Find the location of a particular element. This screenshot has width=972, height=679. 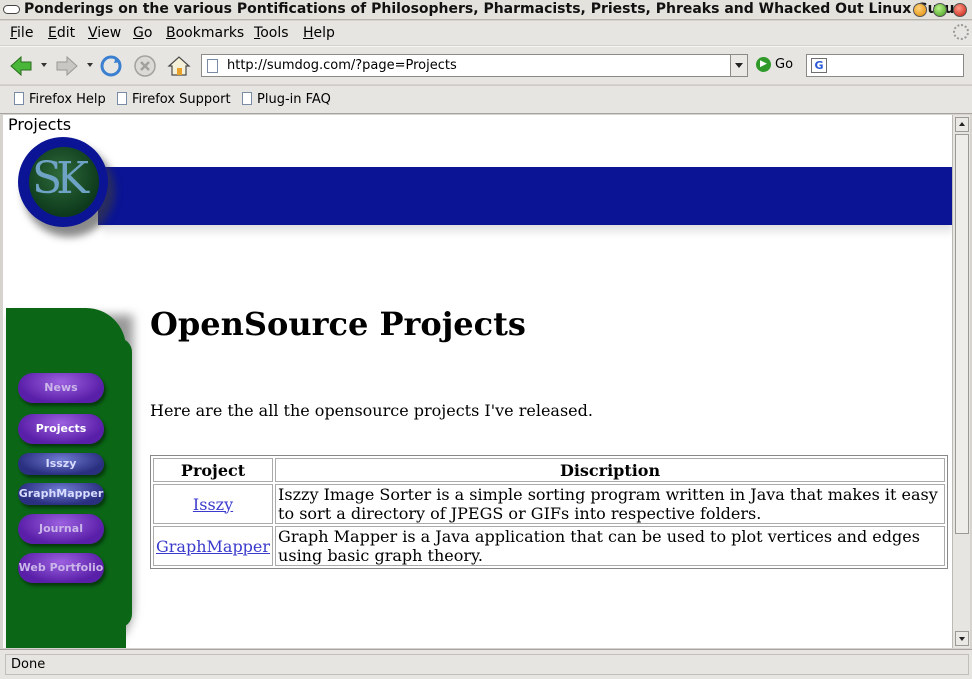

vertical-scrollbar is located at coordinates (961, 381).